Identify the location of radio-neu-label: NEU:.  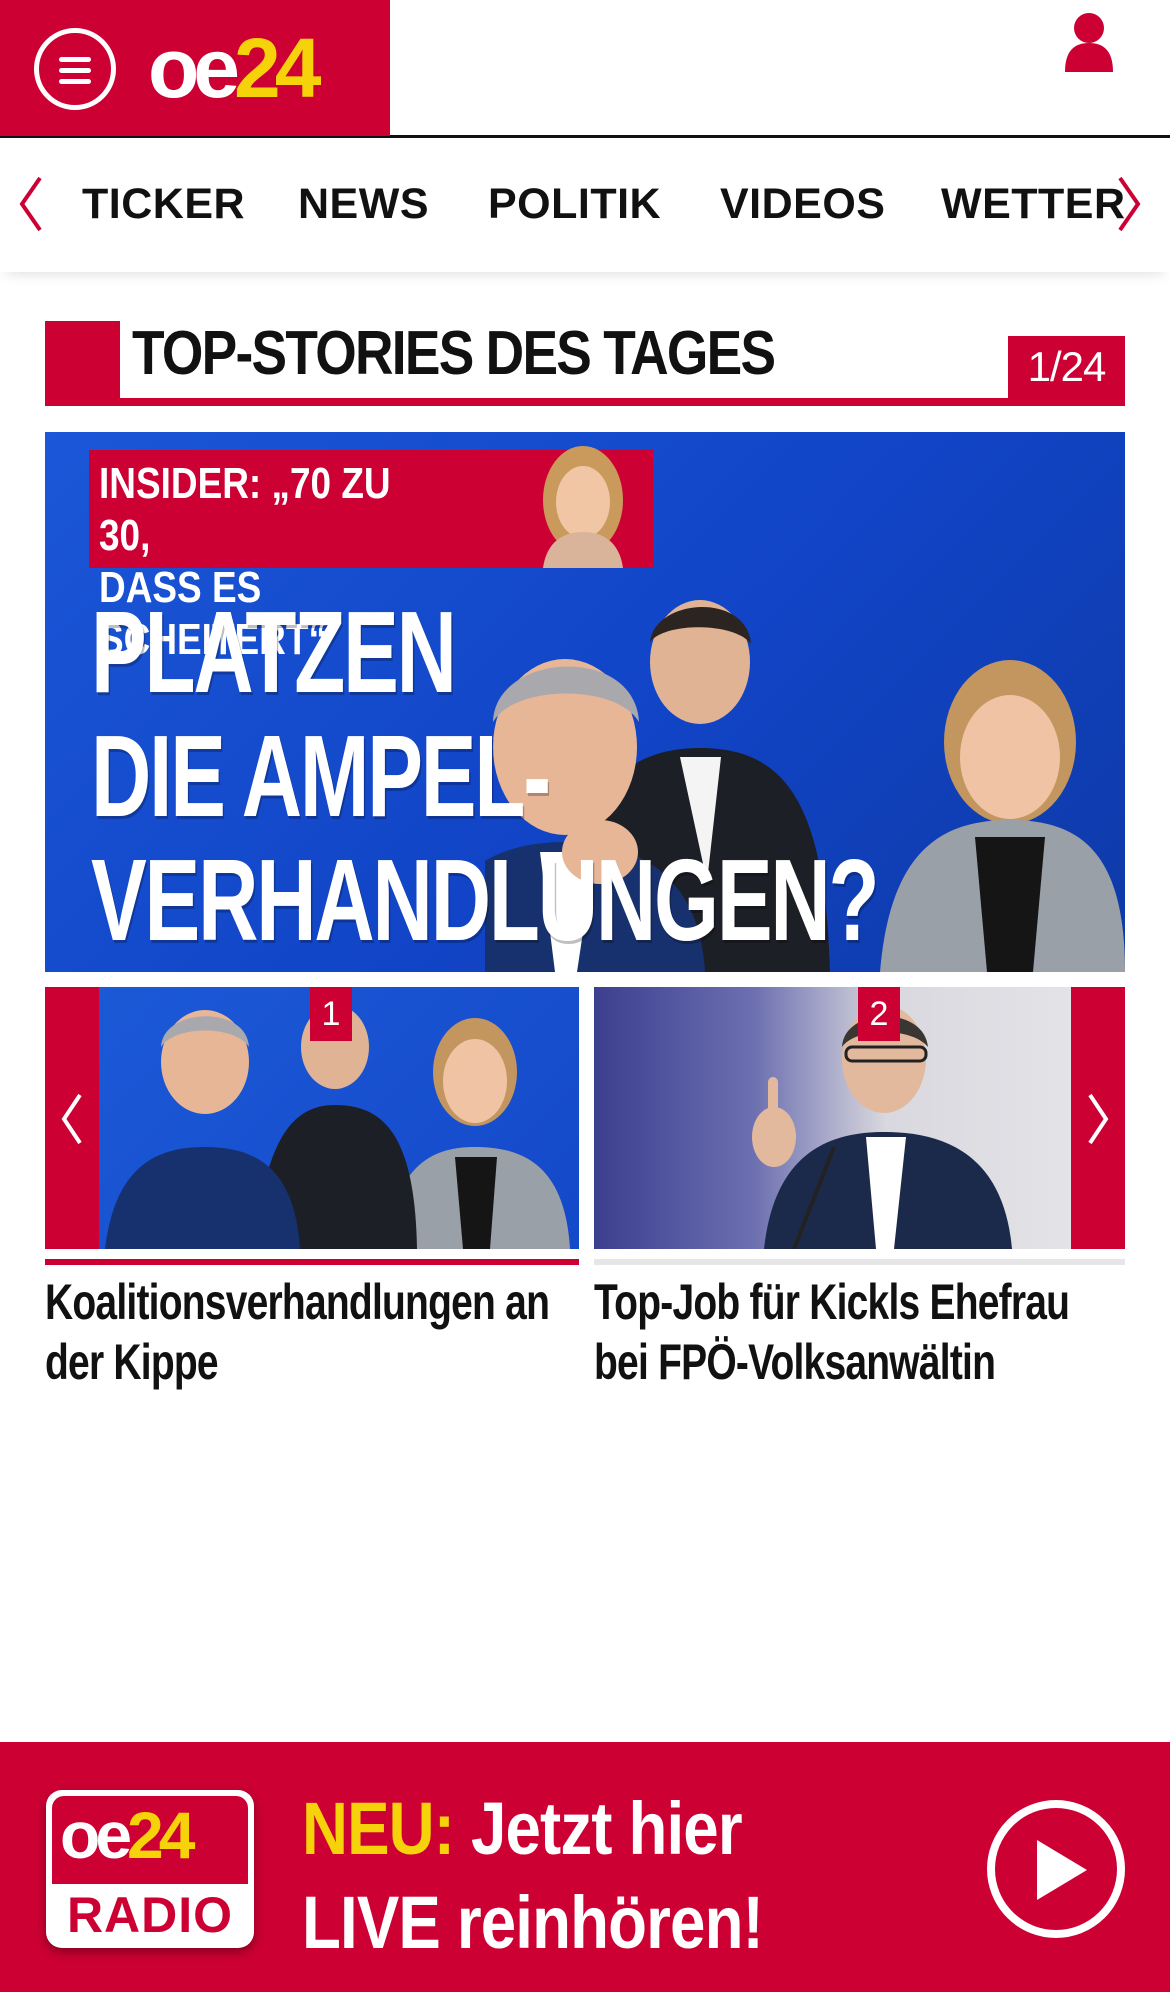
(378, 1828).